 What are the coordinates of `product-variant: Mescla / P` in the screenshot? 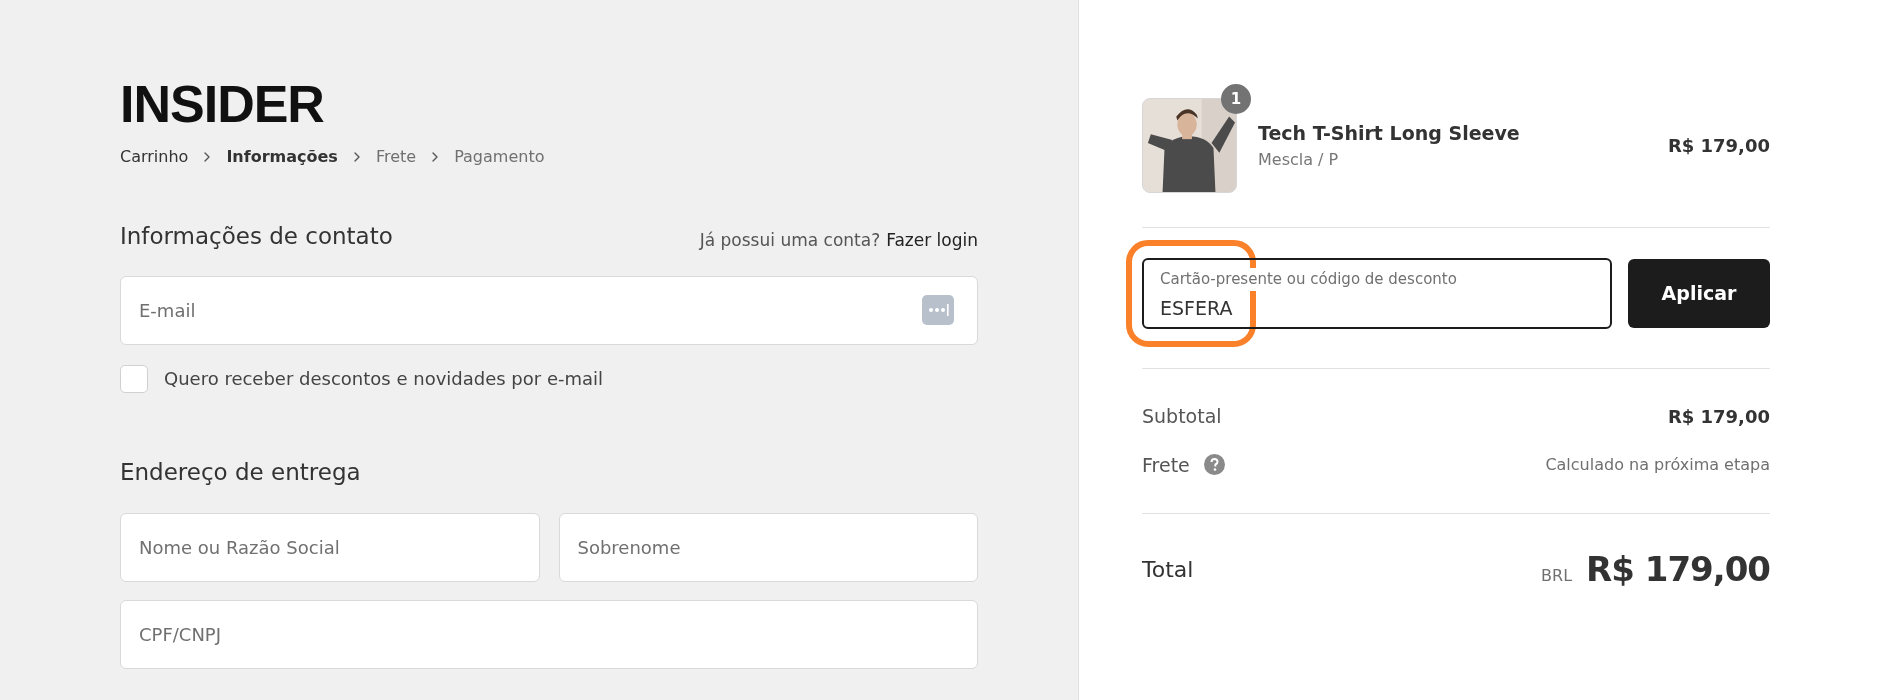 It's located at (1298, 159).